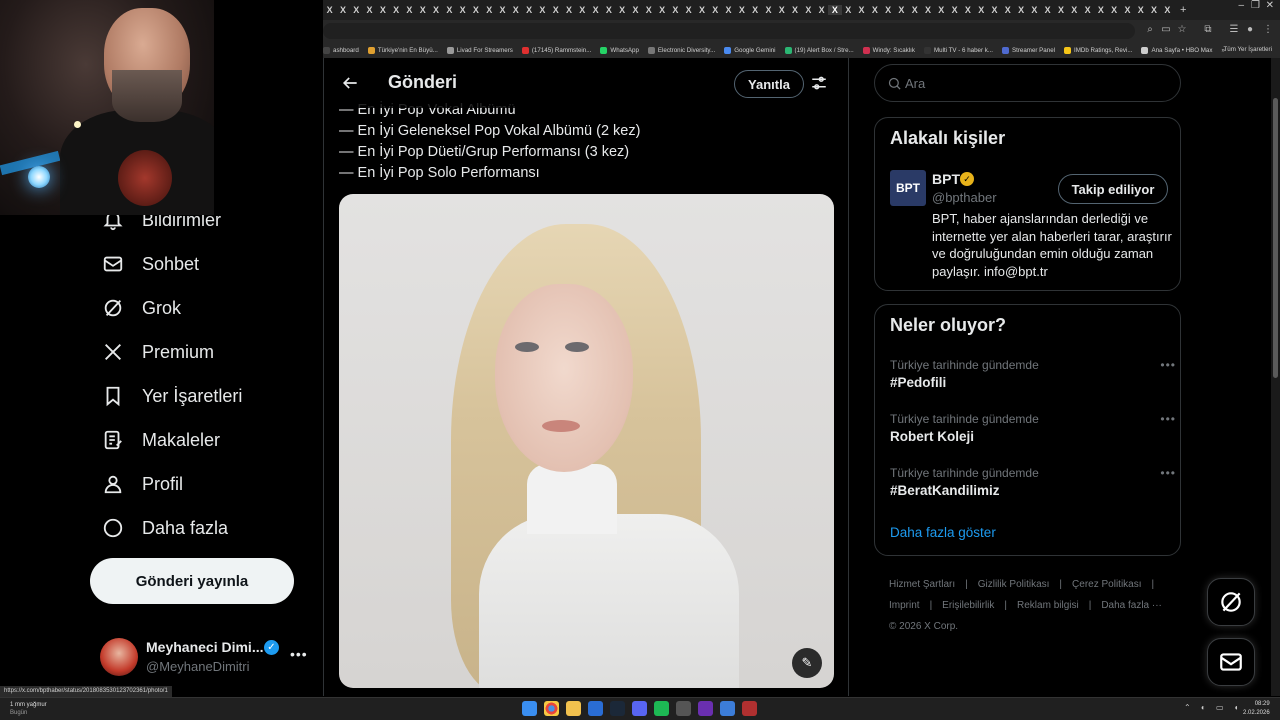 The width and height of the screenshot is (1280, 720). Describe the element at coordinates (529, 708) in the screenshot. I see `start-icon` at that location.